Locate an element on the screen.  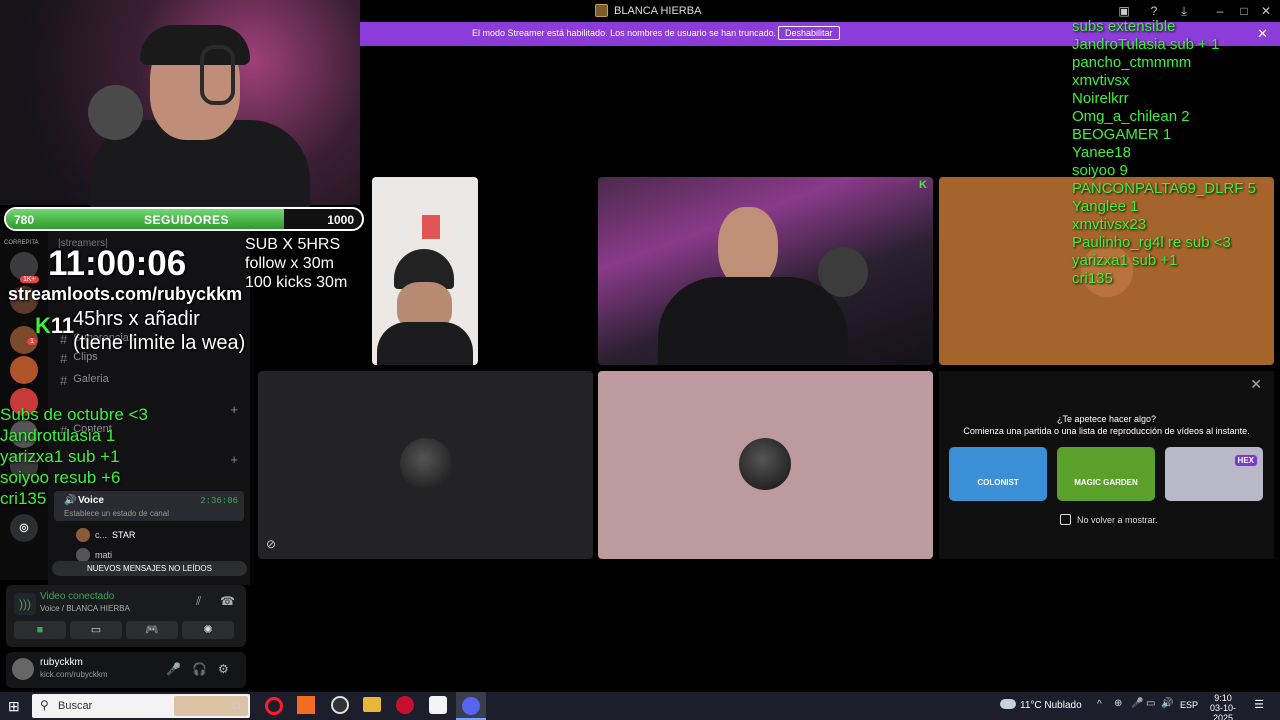
follower-label: SEGUIDORES is located at coordinates (187, 220).